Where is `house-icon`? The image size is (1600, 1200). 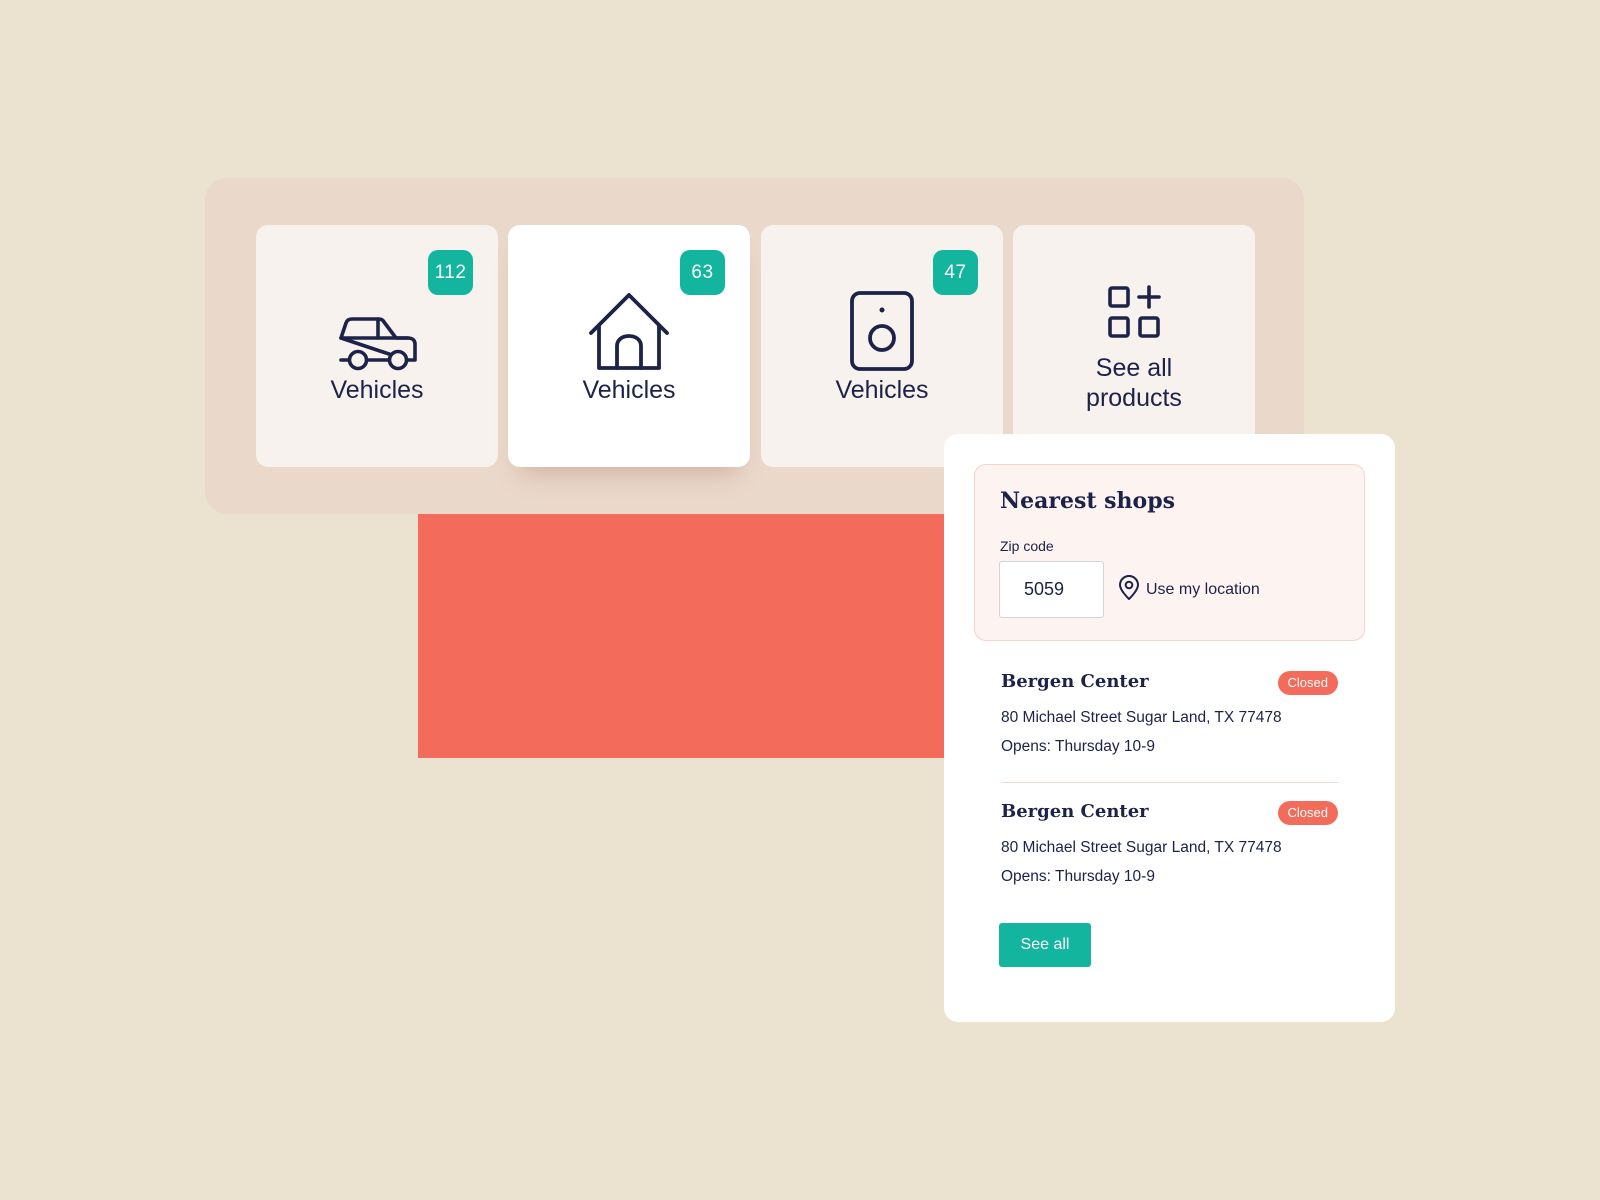
house-icon is located at coordinates (629, 327).